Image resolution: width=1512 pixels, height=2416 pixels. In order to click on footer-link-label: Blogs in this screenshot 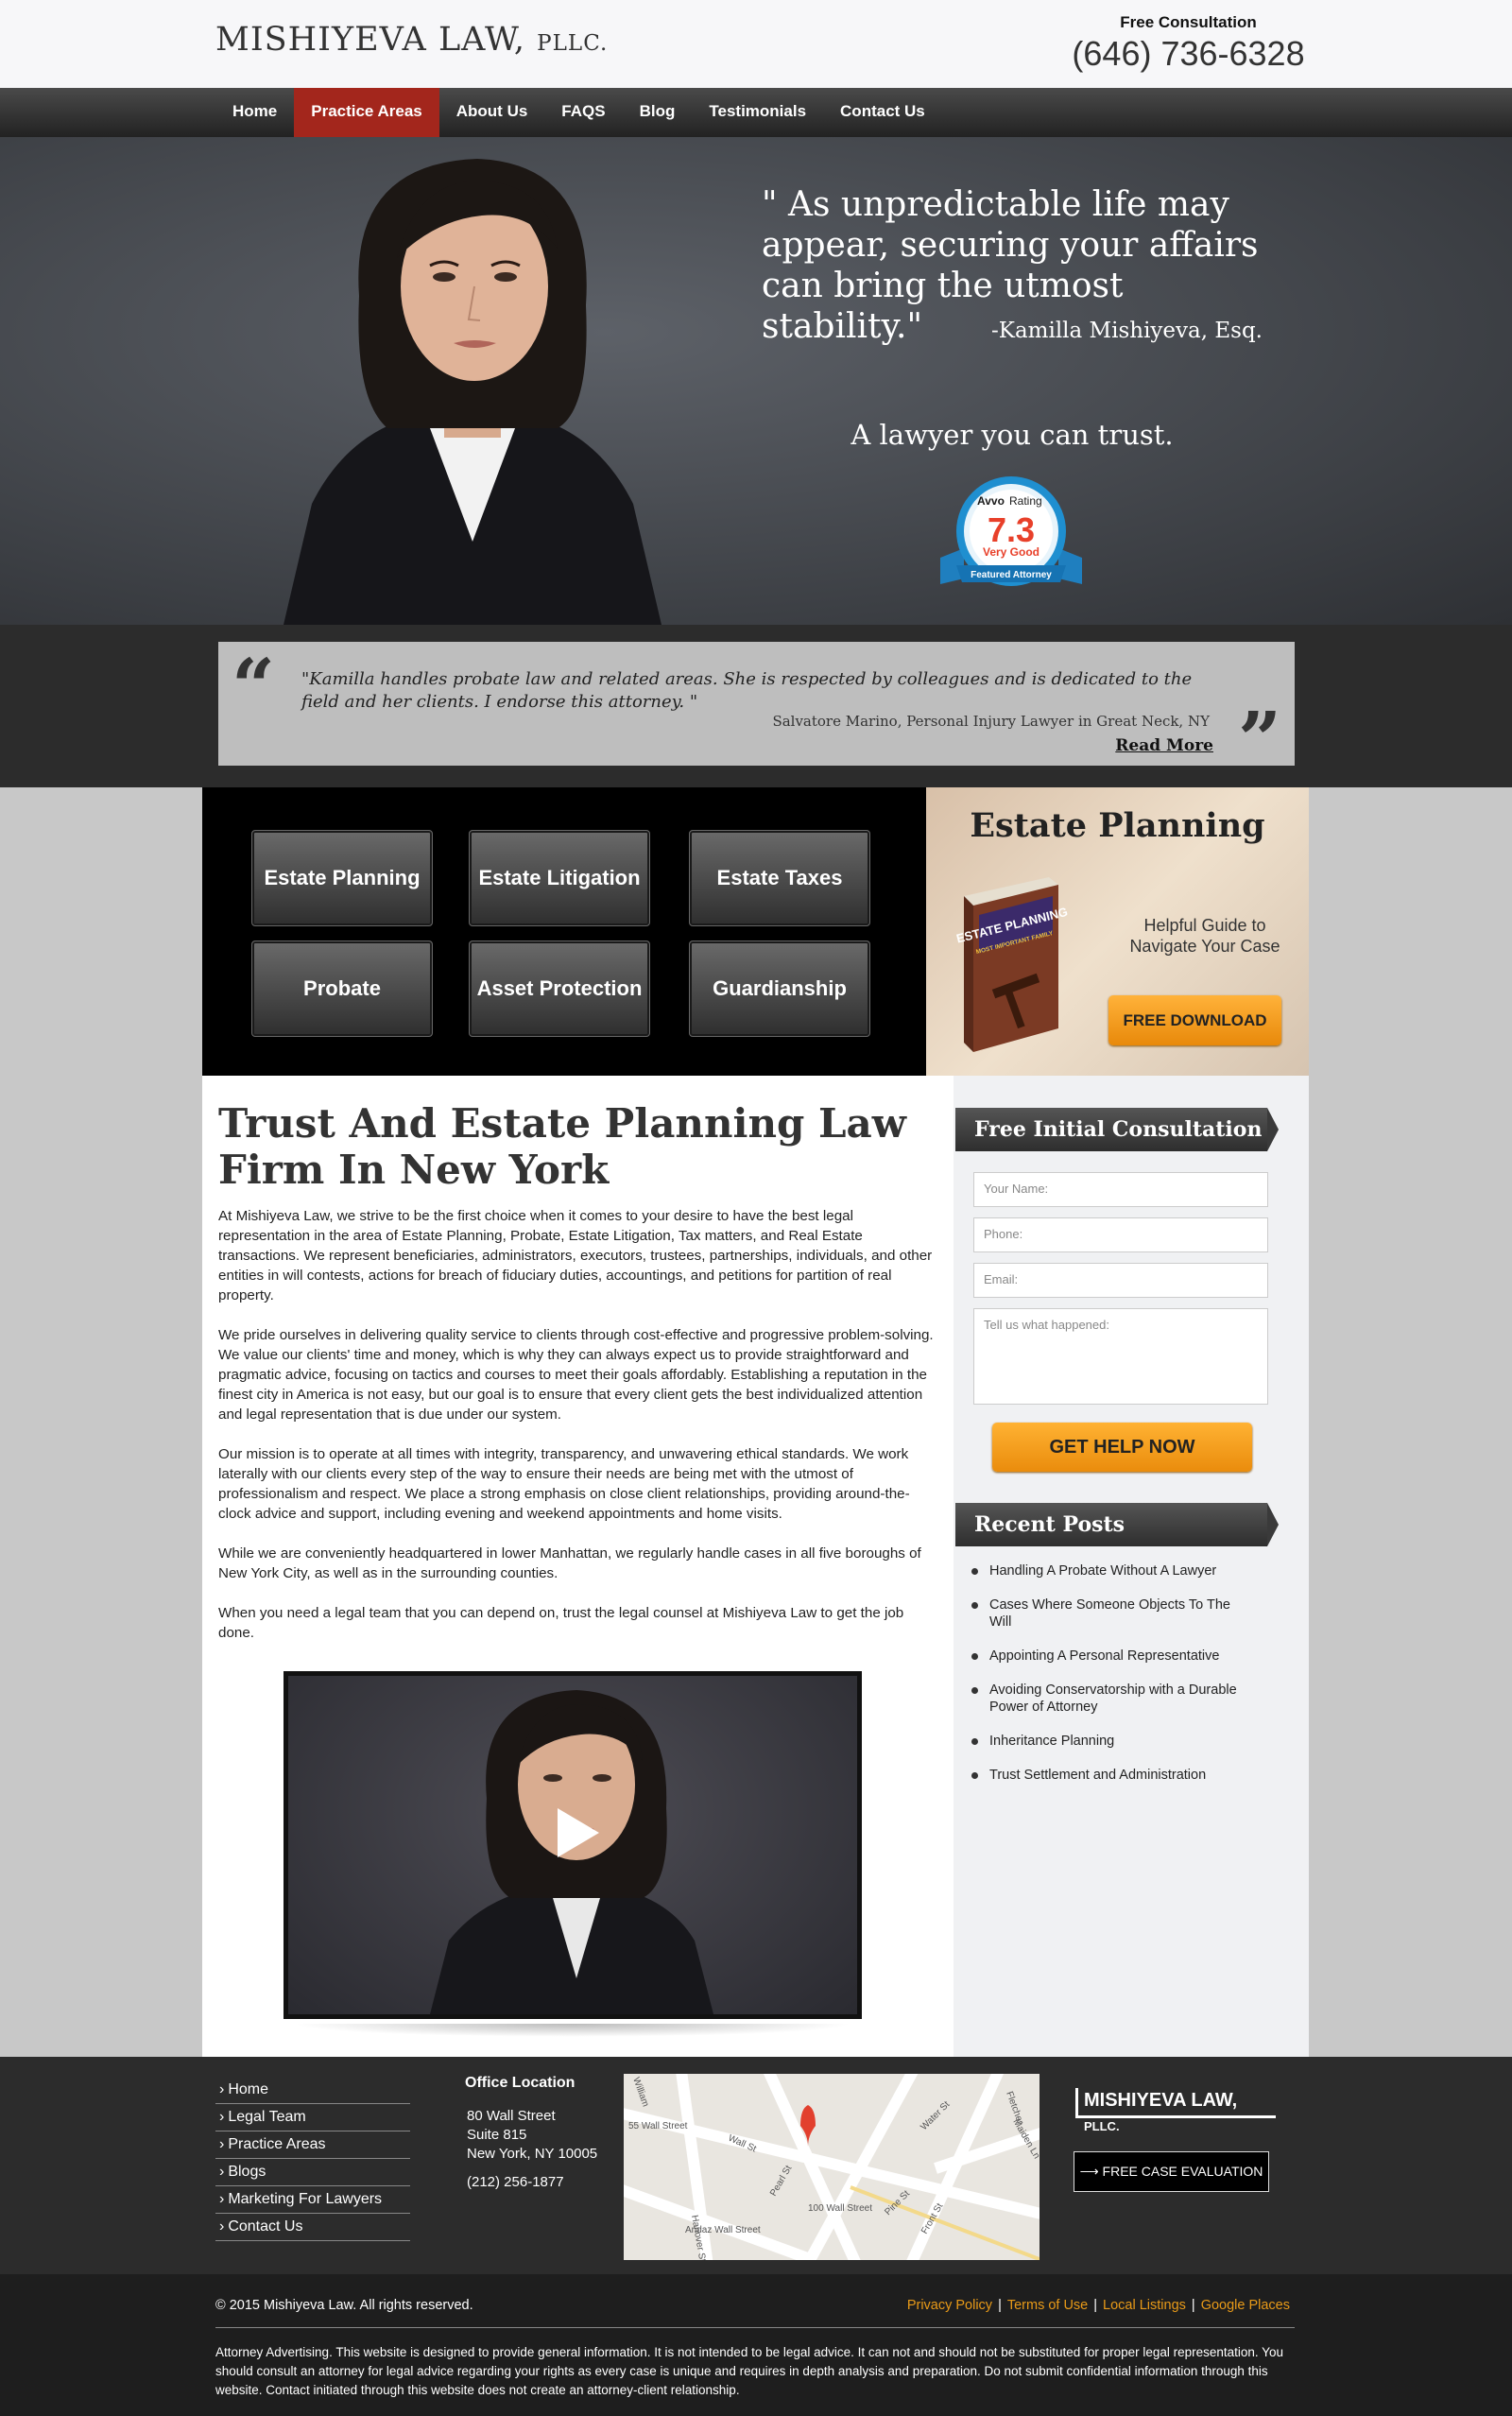, I will do `click(247, 2172)`.